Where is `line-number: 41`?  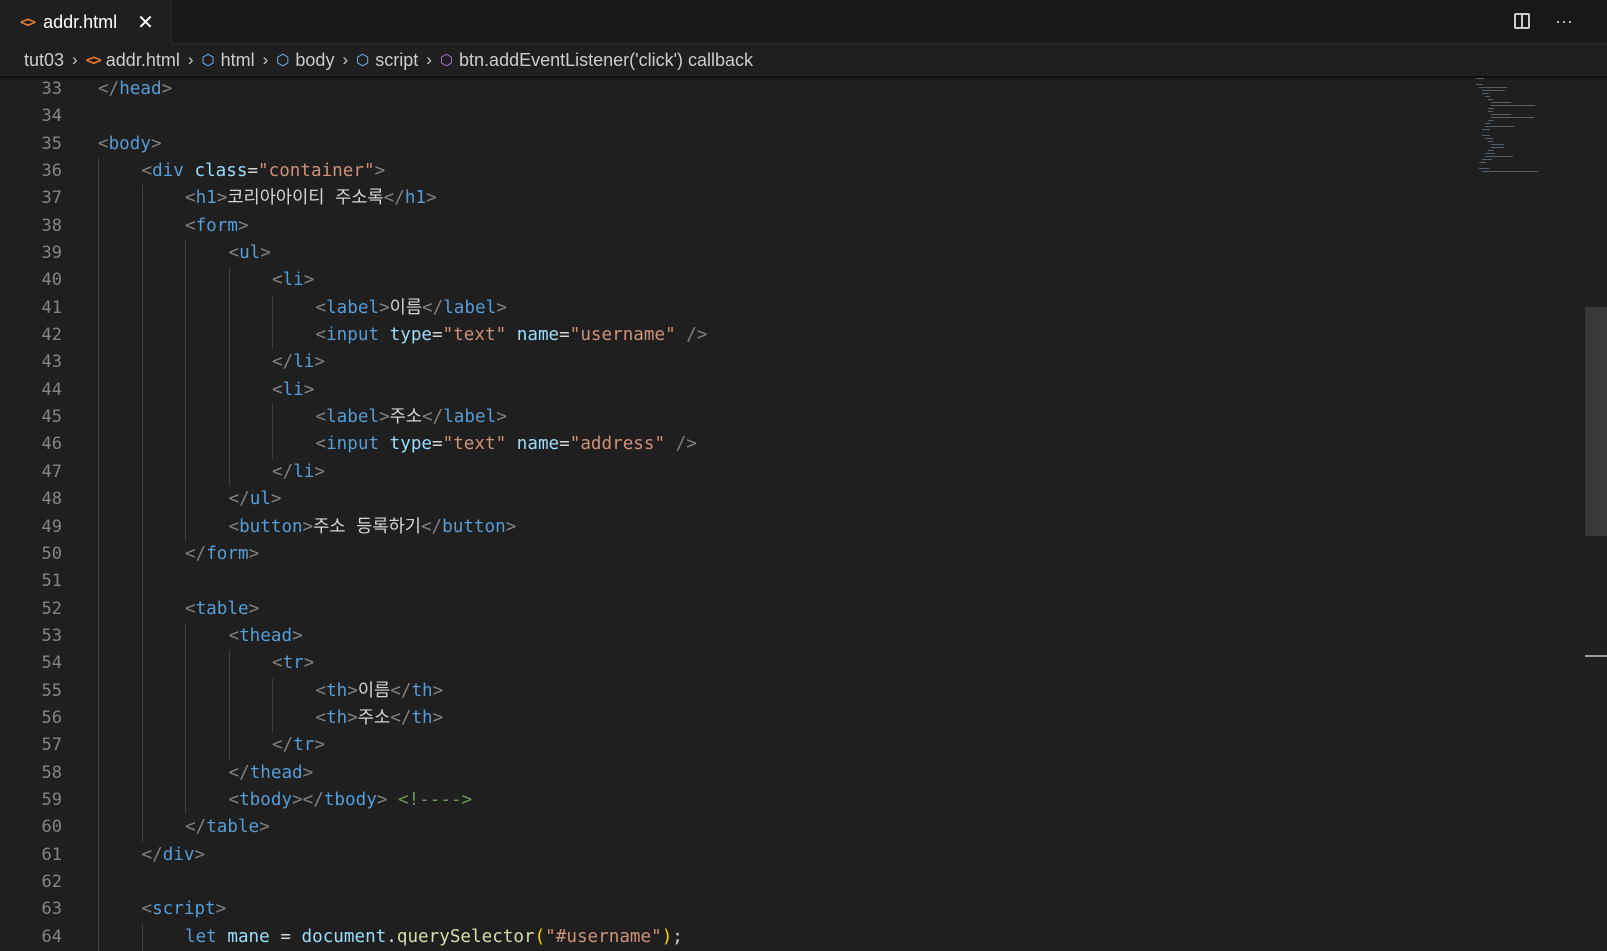
line-number: 41 is located at coordinates (51, 307).